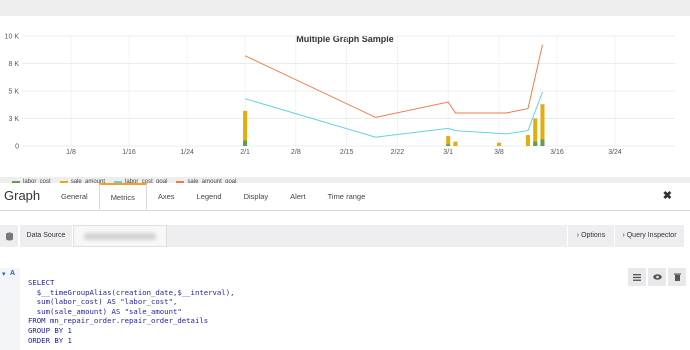 This screenshot has width=690, height=350. What do you see at coordinates (4, 274) in the screenshot?
I see `collapse-caret-icon: ▾` at bounding box center [4, 274].